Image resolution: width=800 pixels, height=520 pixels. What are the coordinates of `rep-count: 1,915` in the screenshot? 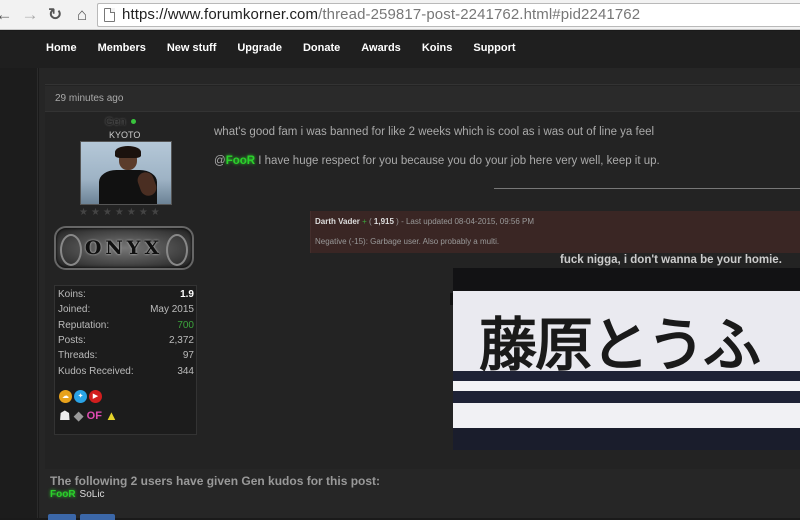 It's located at (384, 221).